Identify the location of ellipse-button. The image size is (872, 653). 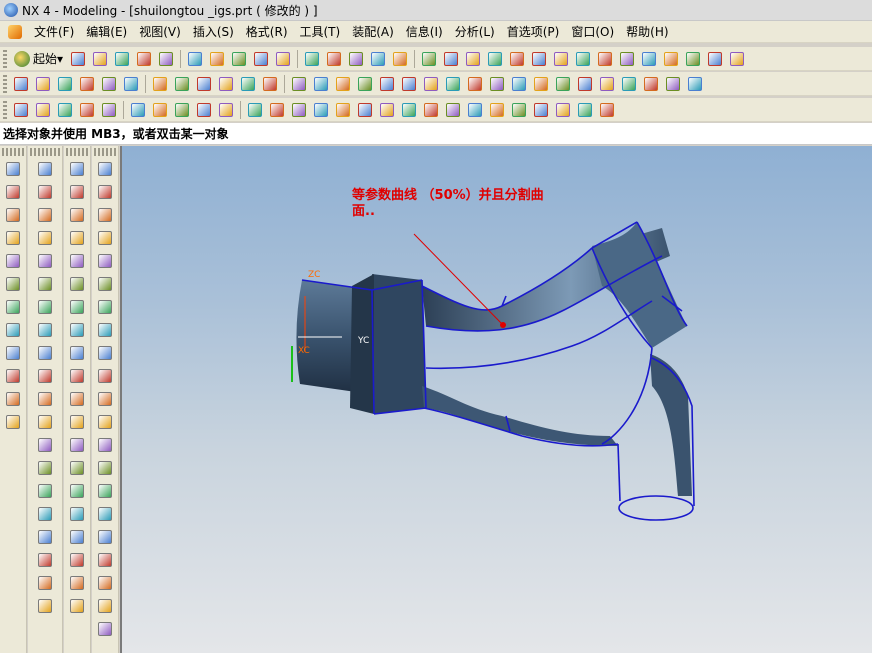
(519, 110).